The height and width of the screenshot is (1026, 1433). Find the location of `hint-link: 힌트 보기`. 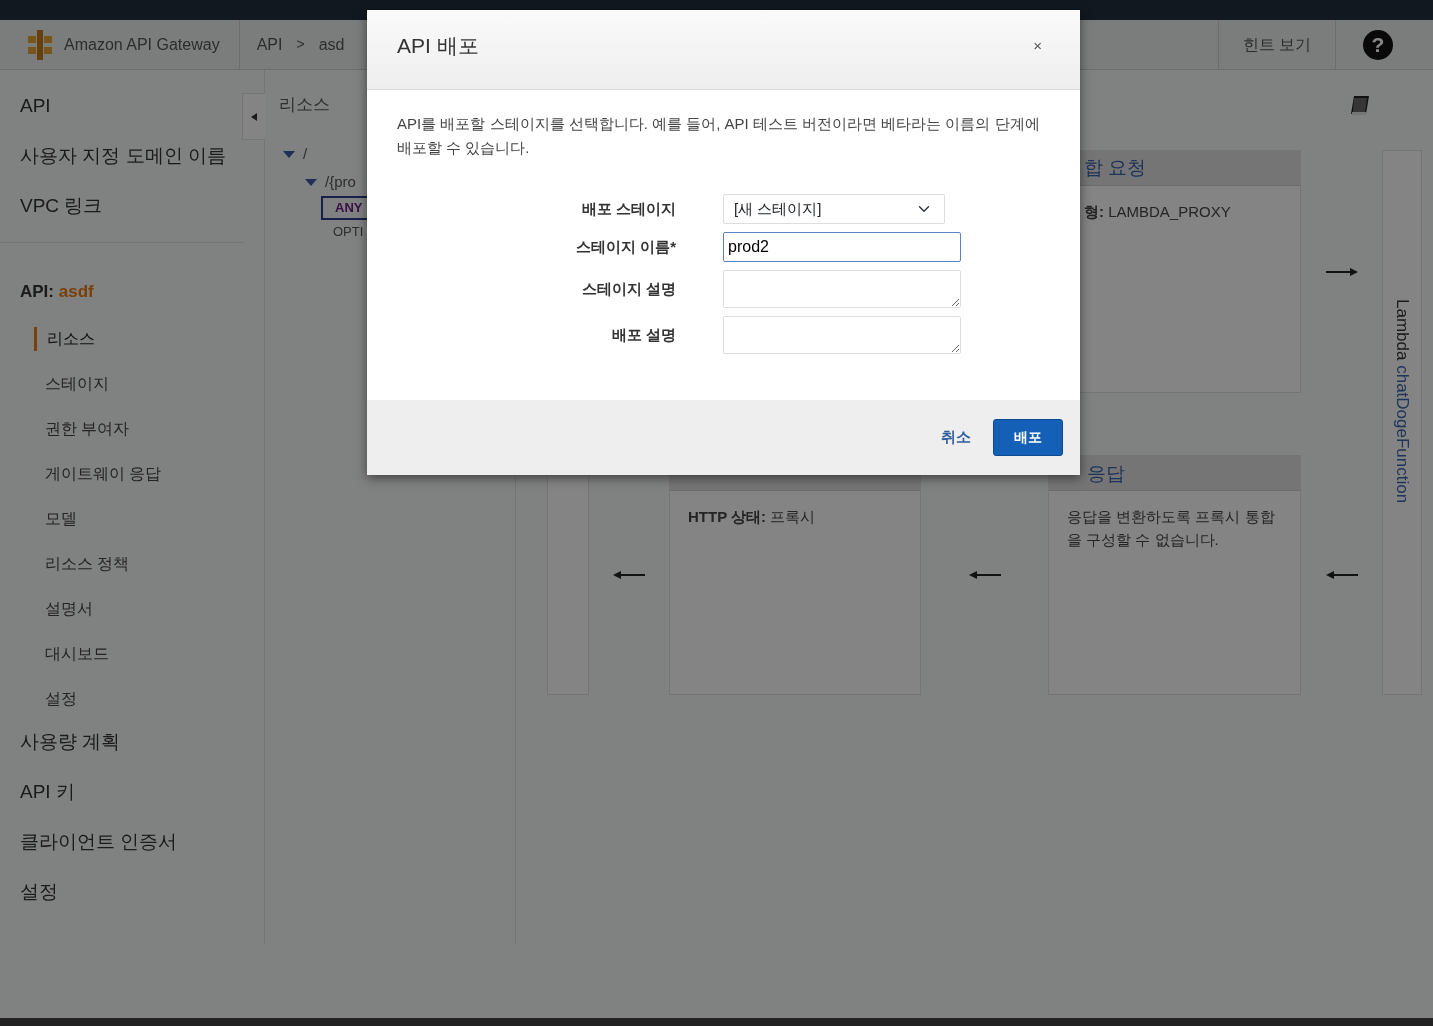

hint-link: 힌트 보기 is located at coordinates (1276, 44).